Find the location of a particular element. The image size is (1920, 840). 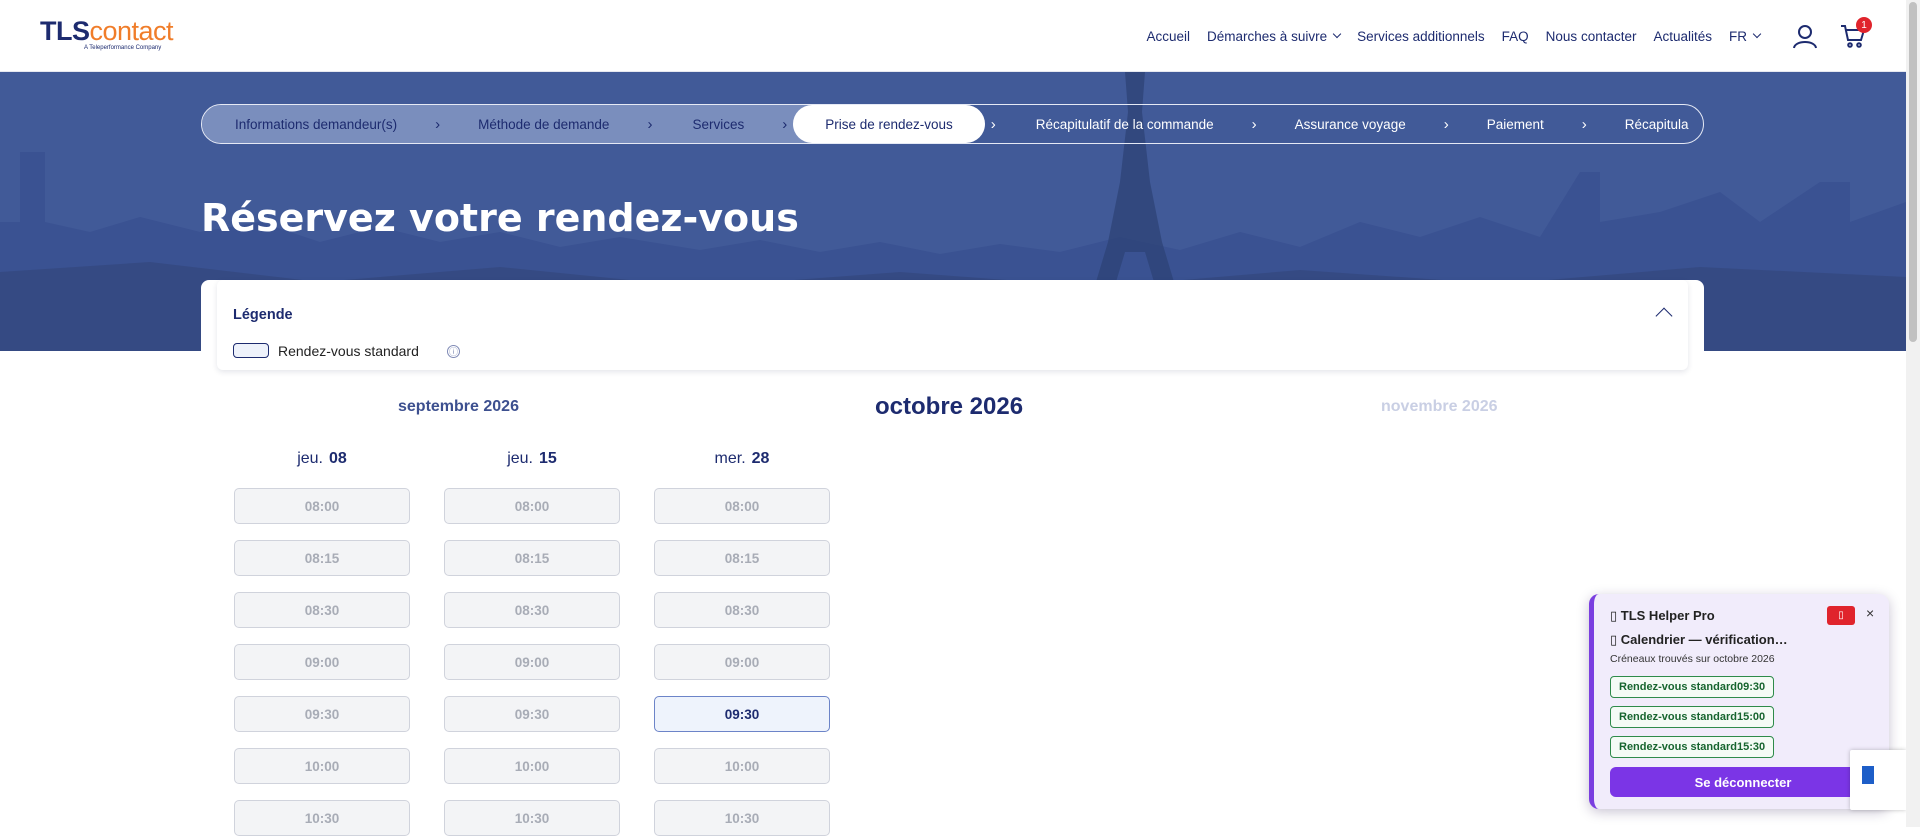

nav-label: Accueil is located at coordinates (1168, 36).